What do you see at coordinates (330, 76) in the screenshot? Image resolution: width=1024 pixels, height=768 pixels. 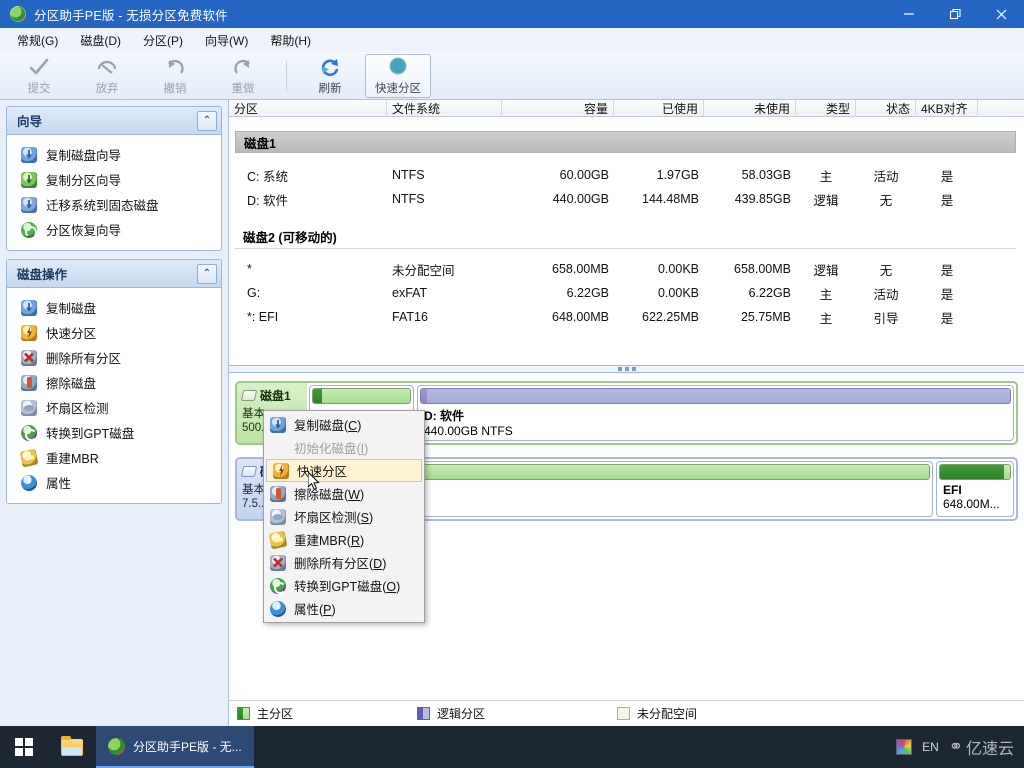 I see `toolbar-refresh-button: 刷新` at bounding box center [330, 76].